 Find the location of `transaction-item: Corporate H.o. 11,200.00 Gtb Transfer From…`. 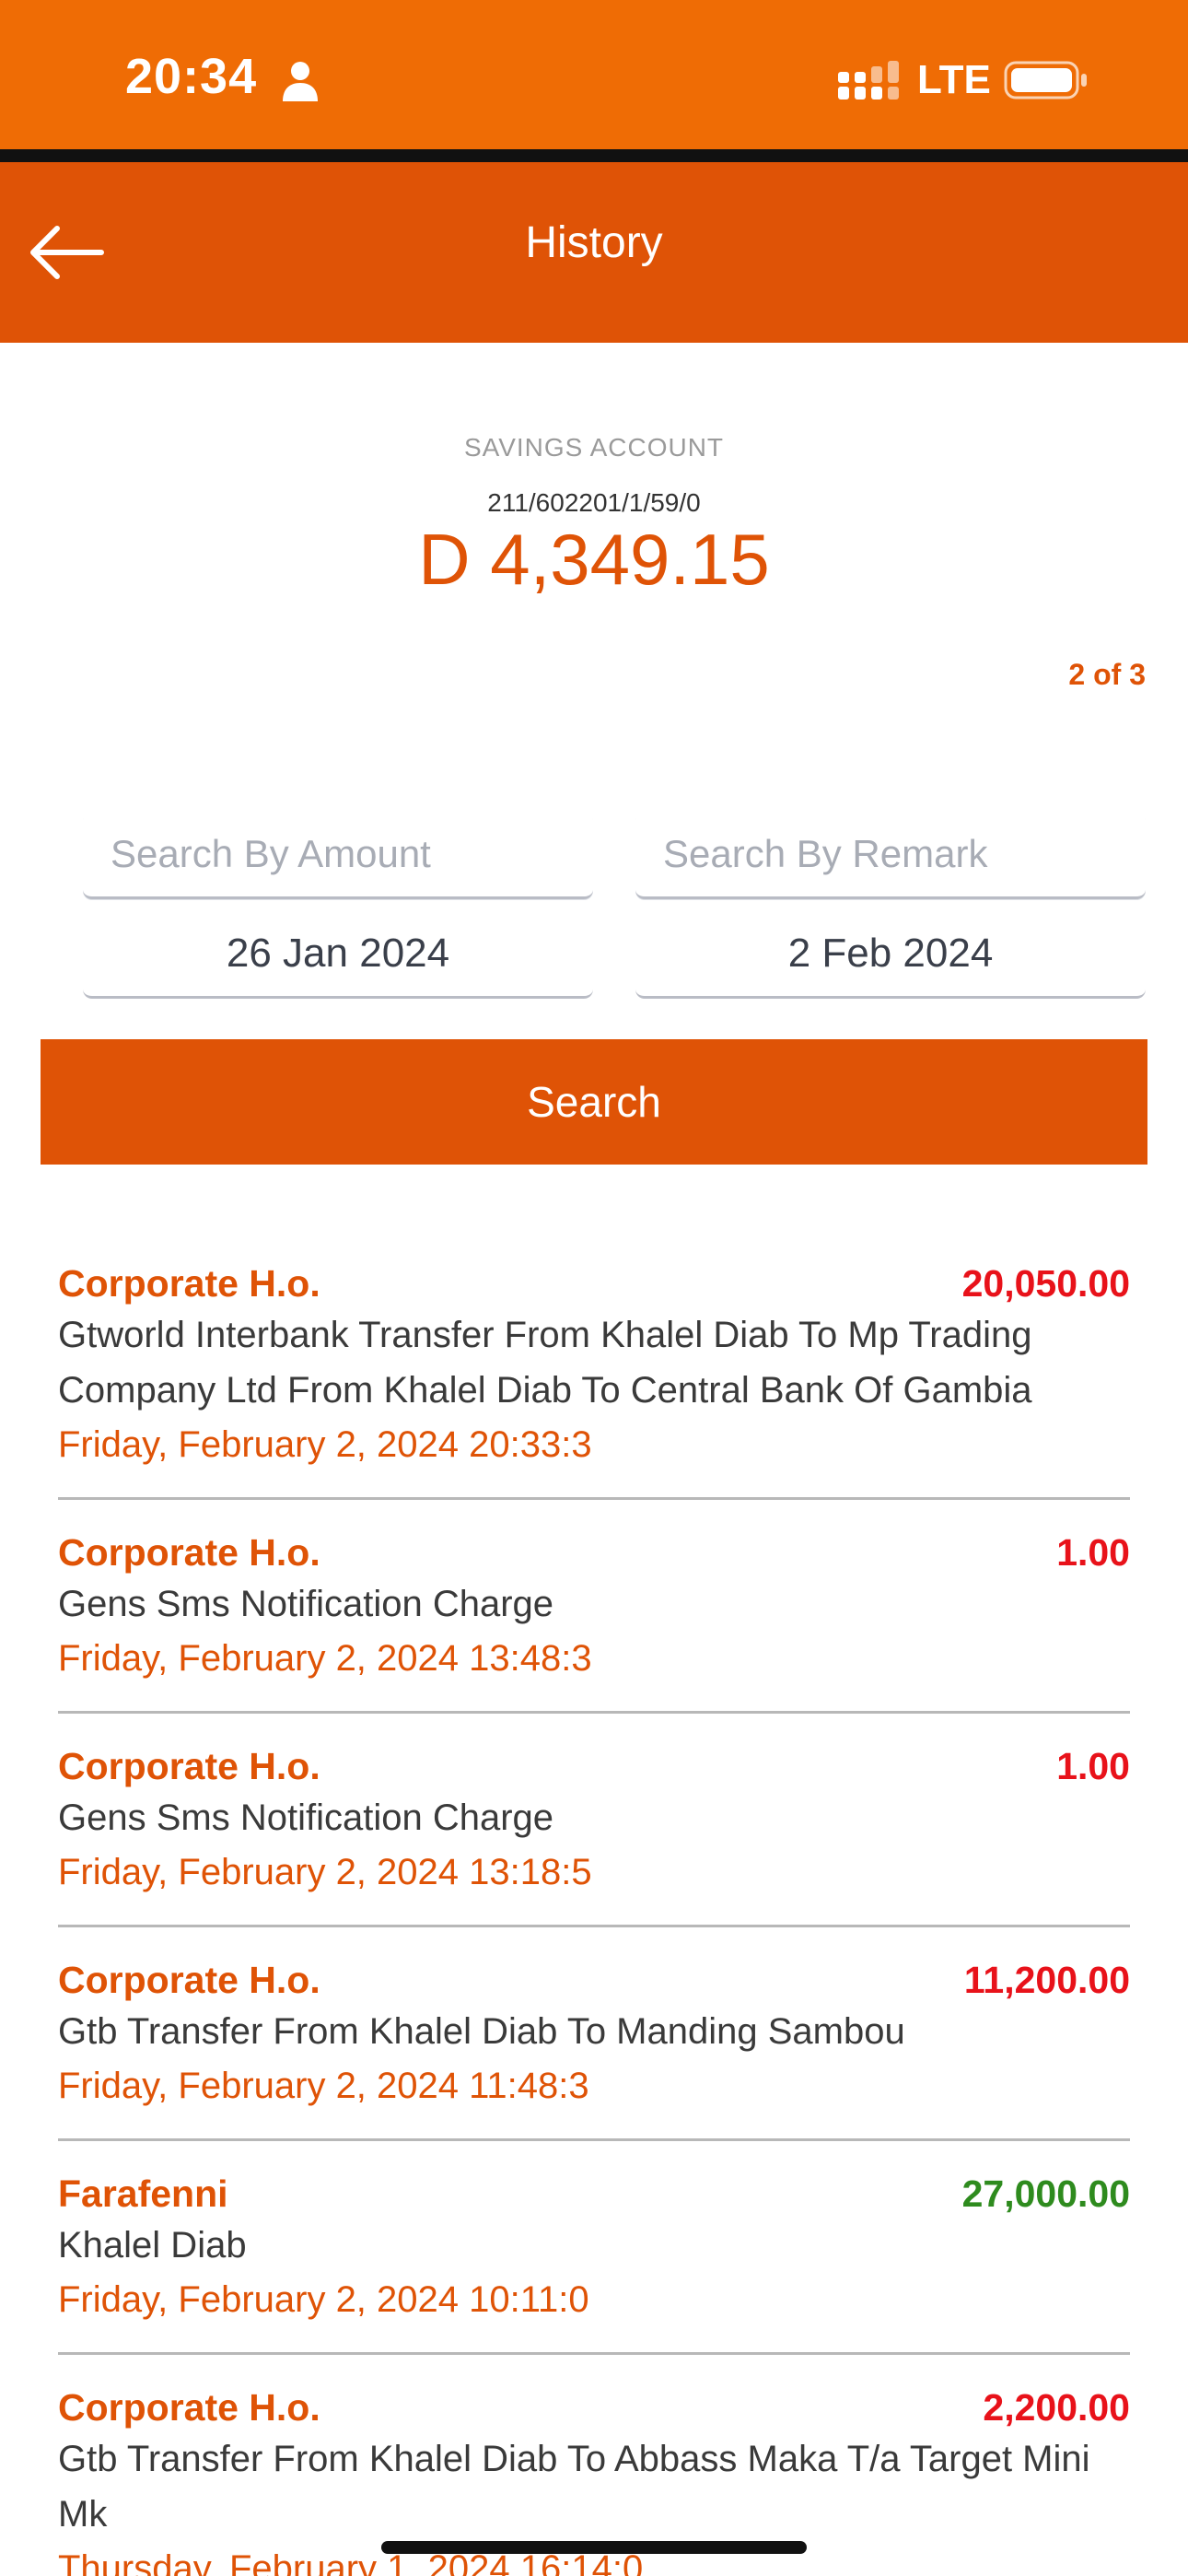

transaction-item: Corporate H.o. 11,200.00 Gtb Transfer From… is located at coordinates (594, 2045).